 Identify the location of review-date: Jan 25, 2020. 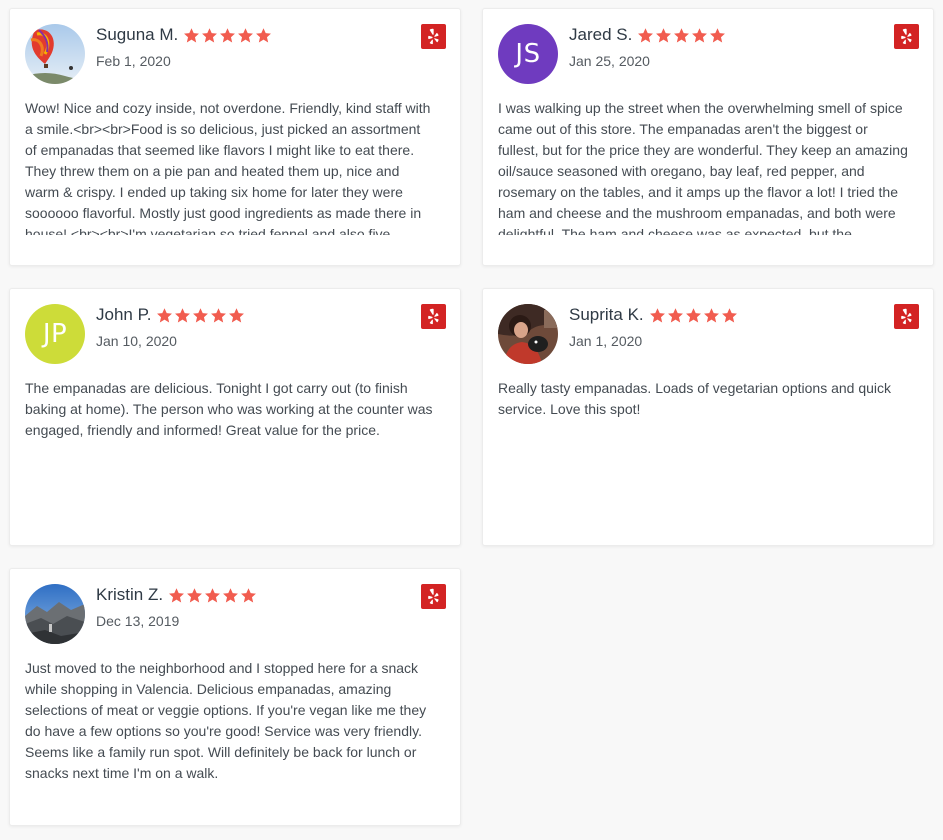
(609, 61).